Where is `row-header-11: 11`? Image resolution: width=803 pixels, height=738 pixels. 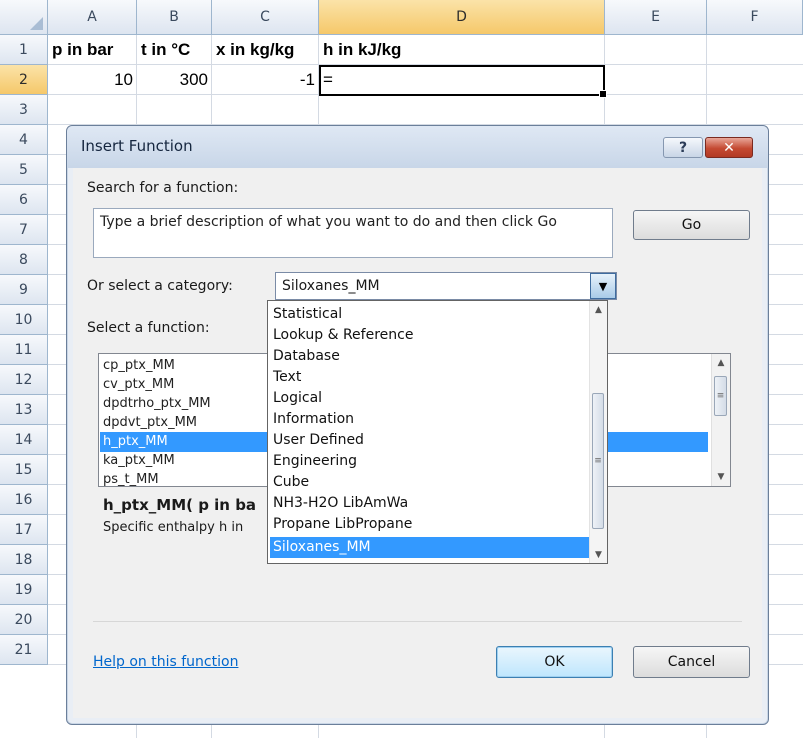 row-header-11: 11 is located at coordinates (24, 350).